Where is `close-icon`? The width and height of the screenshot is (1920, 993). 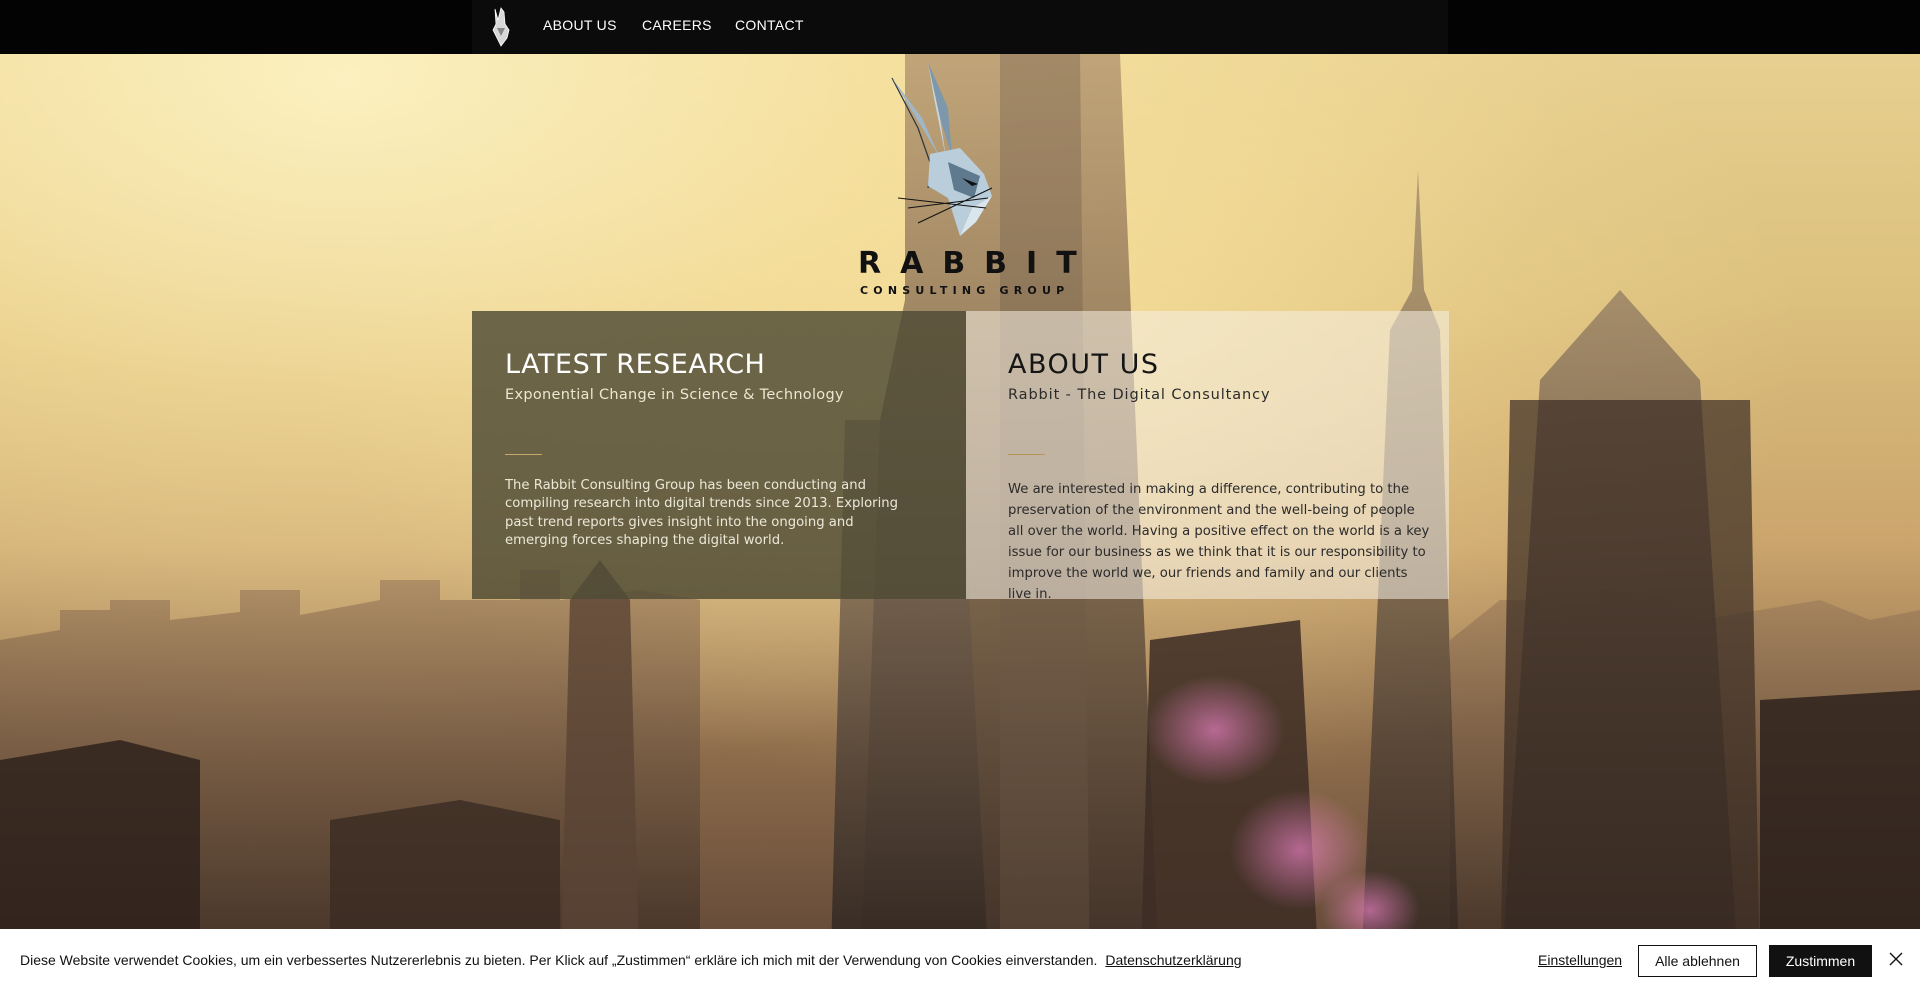
close-icon is located at coordinates (1896, 959).